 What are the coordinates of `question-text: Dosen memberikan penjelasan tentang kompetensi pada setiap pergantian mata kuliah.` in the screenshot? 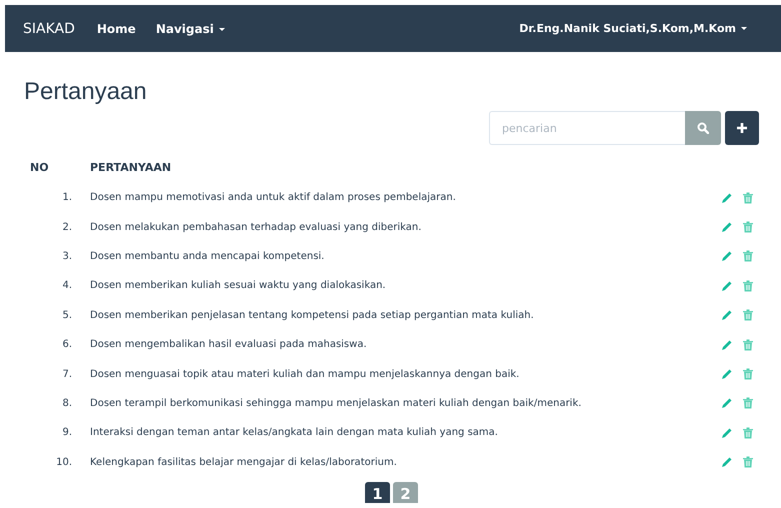 It's located at (312, 315).